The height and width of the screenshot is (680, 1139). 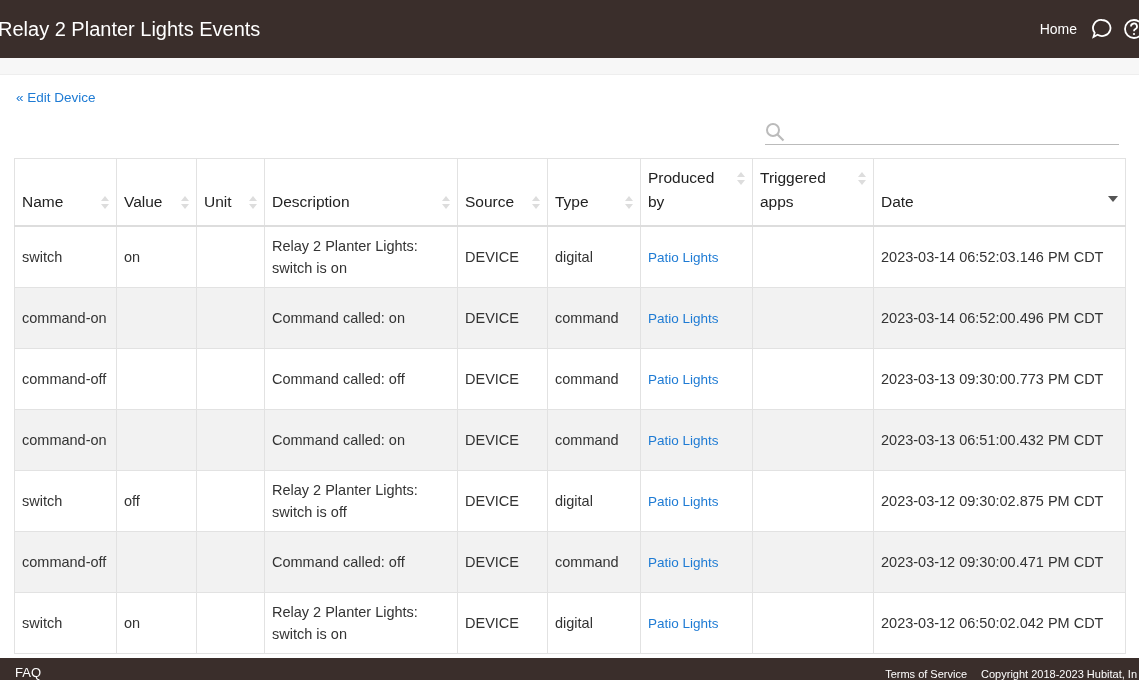 I want to click on search-field, so click(x=942, y=132).